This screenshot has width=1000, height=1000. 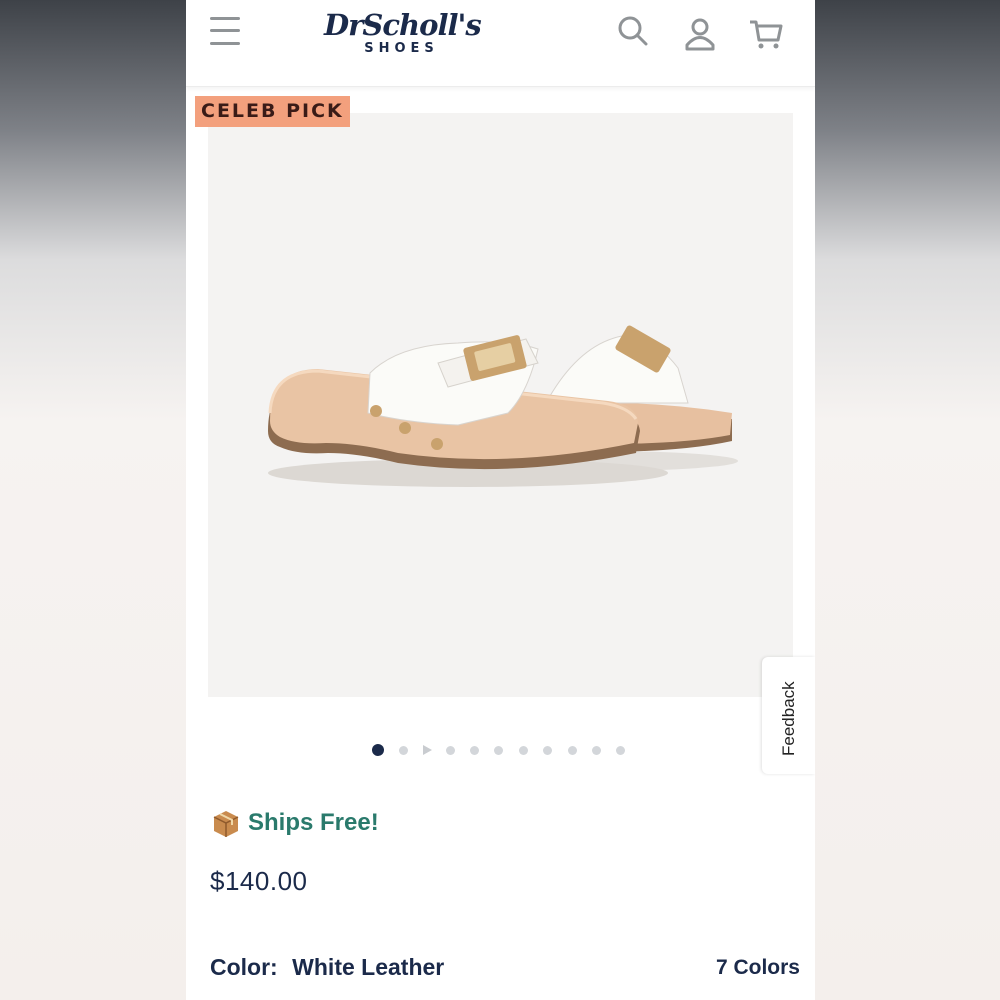 What do you see at coordinates (758, 968) in the screenshot?
I see `colors-count-link: 7 Colors` at bounding box center [758, 968].